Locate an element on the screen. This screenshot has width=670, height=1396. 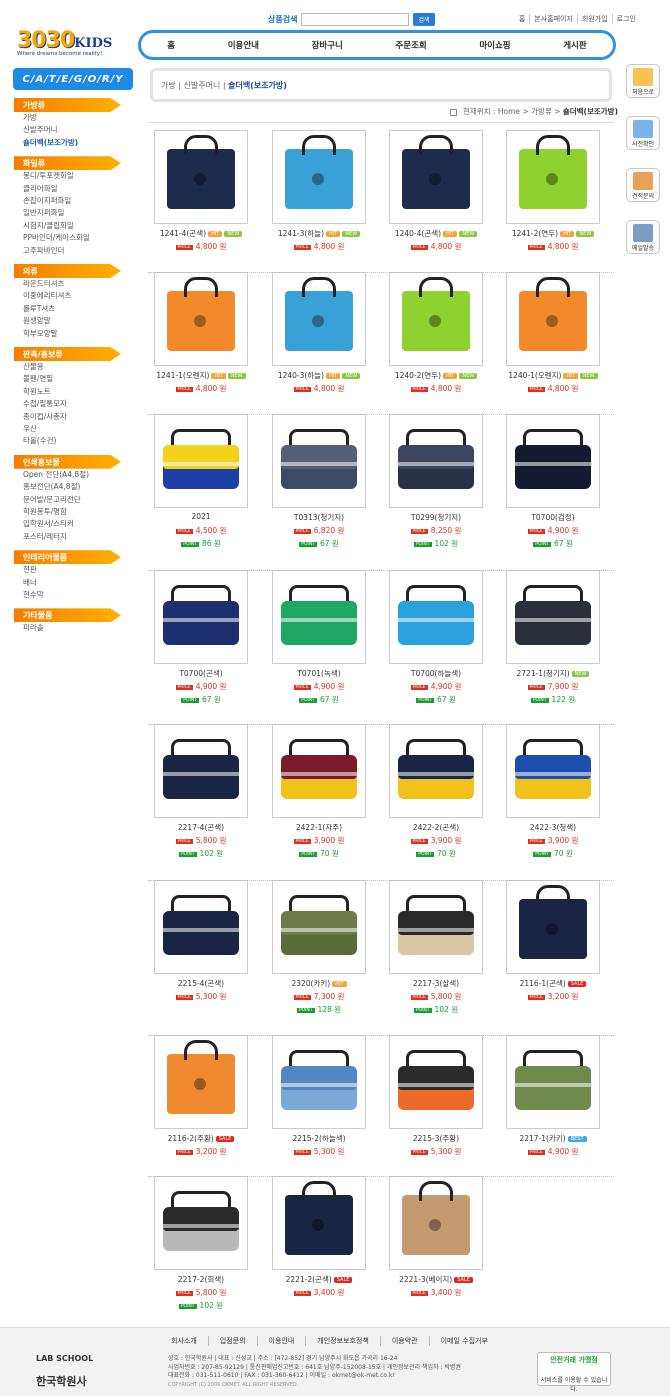
product-card: 1241-1(오렌지) HIT NEW PRICE 4,800 원 is located at coordinates (201, 333).